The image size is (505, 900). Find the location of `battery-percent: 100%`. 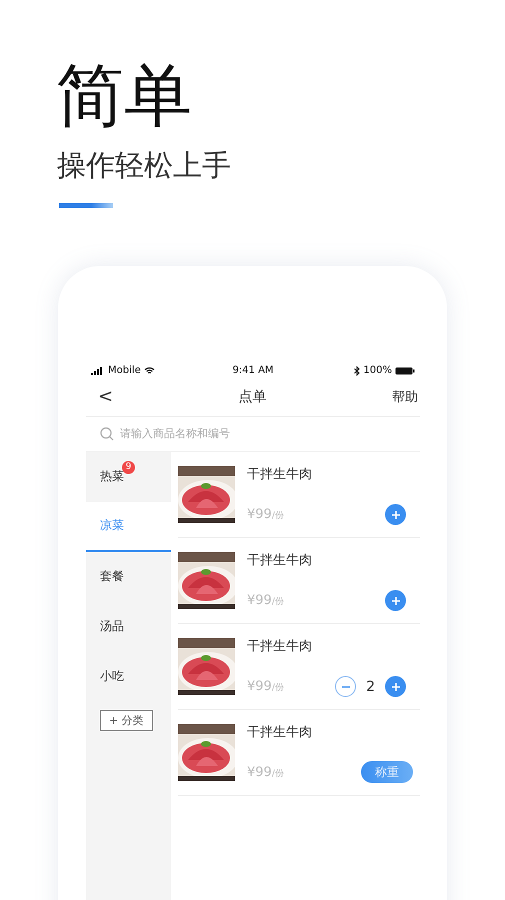

battery-percent: 100% is located at coordinates (377, 370).